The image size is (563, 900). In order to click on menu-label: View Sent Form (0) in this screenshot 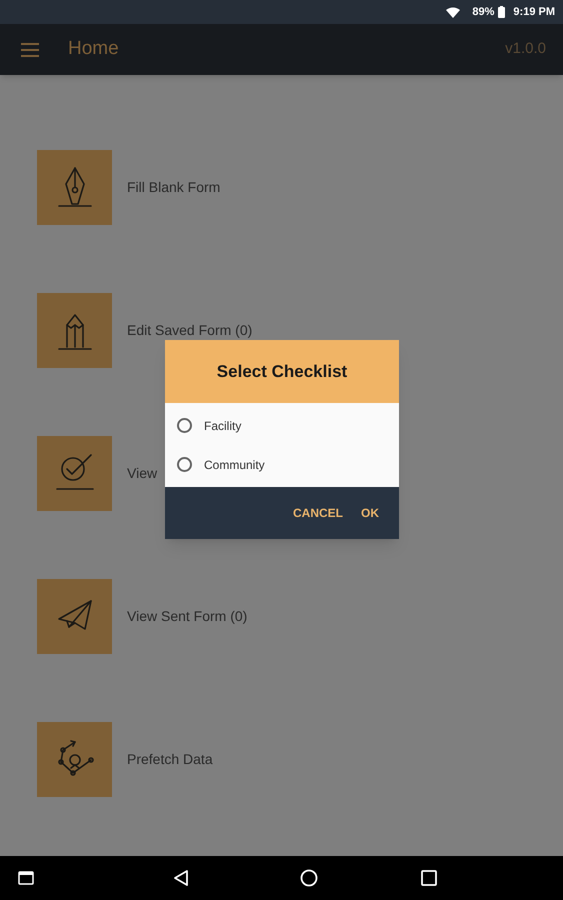, I will do `click(187, 616)`.